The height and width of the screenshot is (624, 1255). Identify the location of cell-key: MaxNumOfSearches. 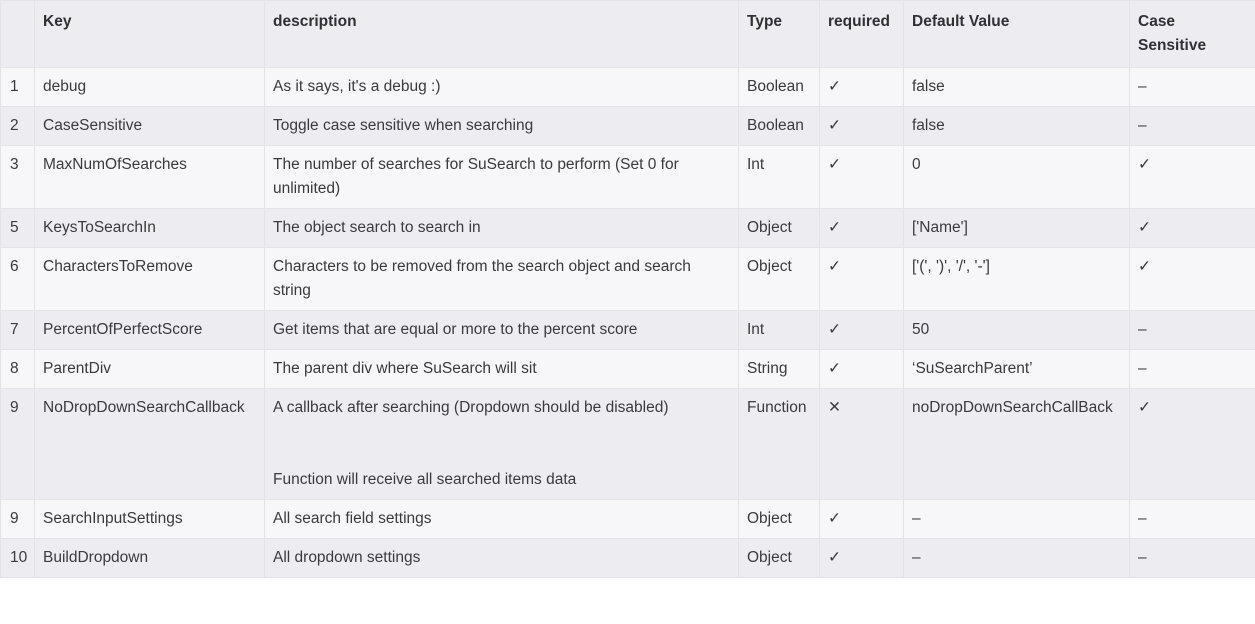
(149, 177).